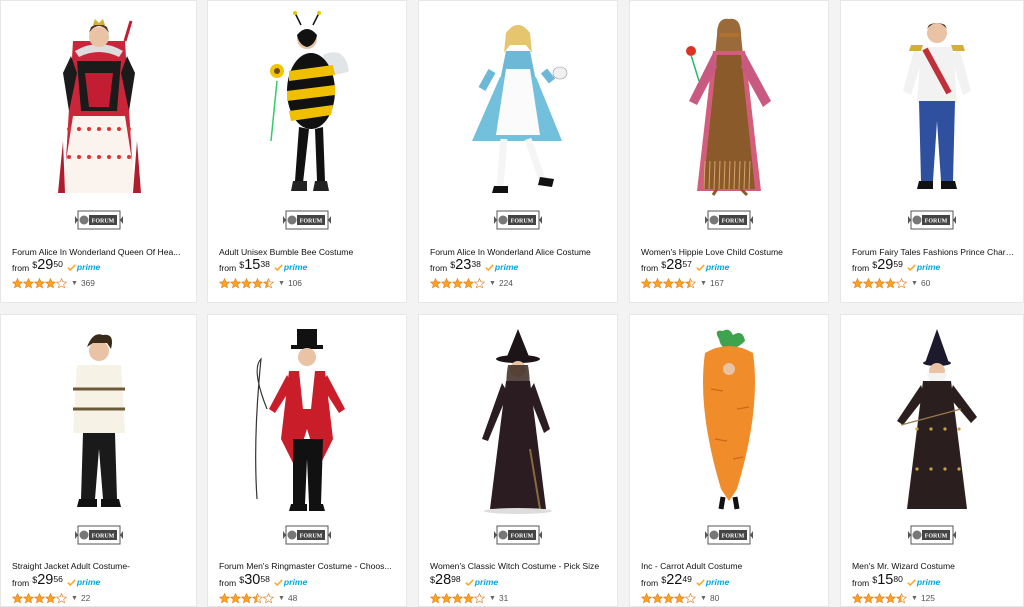 This screenshot has height=607, width=1024. What do you see at coordinates (503, 598) in the screenshot?
I see `review-count: 31` at bounding box center [503, 598].